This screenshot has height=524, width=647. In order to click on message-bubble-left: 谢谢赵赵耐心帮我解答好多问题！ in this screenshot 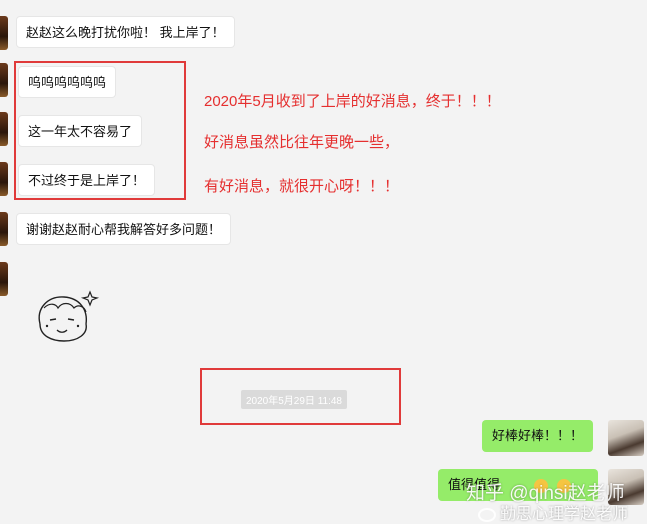, I will do `click(124, 229)`.